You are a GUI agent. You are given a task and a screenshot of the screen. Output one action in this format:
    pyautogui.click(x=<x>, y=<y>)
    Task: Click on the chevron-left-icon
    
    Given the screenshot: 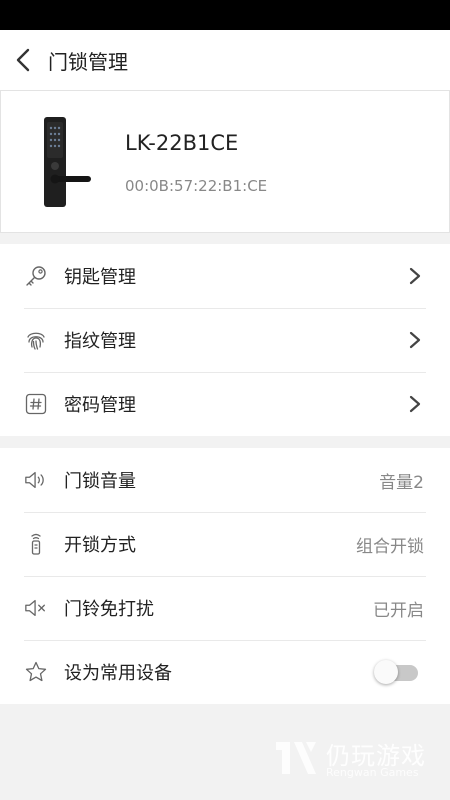 What is the action you would take?
    pyautogui.click(x=23, y=60)
    